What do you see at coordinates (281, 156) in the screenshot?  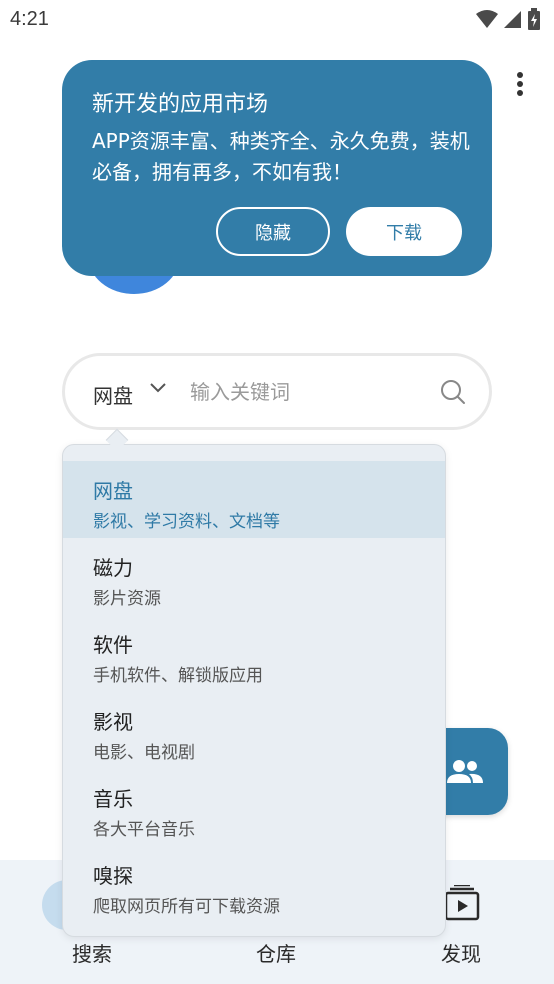 I see `promo-description: APP资源丰富、种类齐全、永久免费，装机必备，拥有再多，不如有我！` at bounding box center [281, 156].